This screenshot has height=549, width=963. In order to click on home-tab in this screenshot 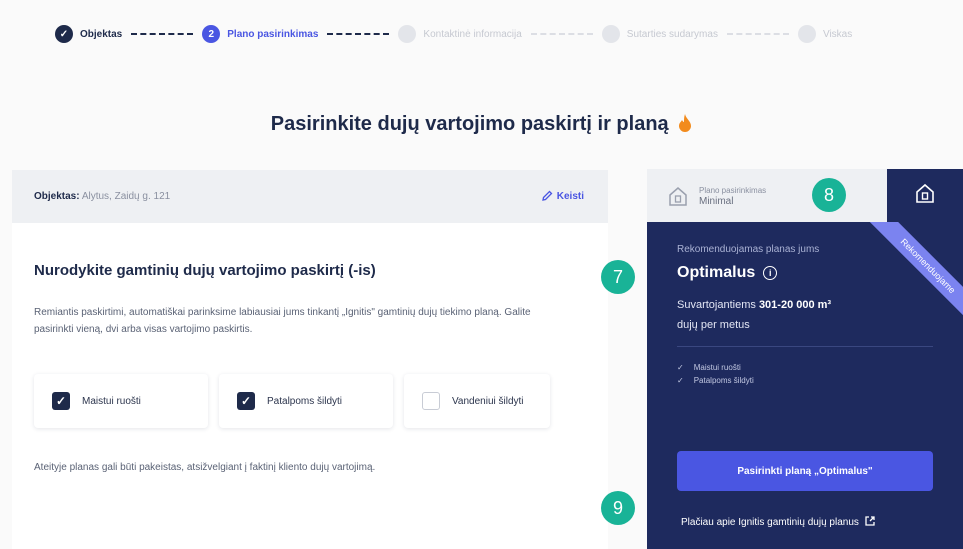, I will do `click(925, 195)`.